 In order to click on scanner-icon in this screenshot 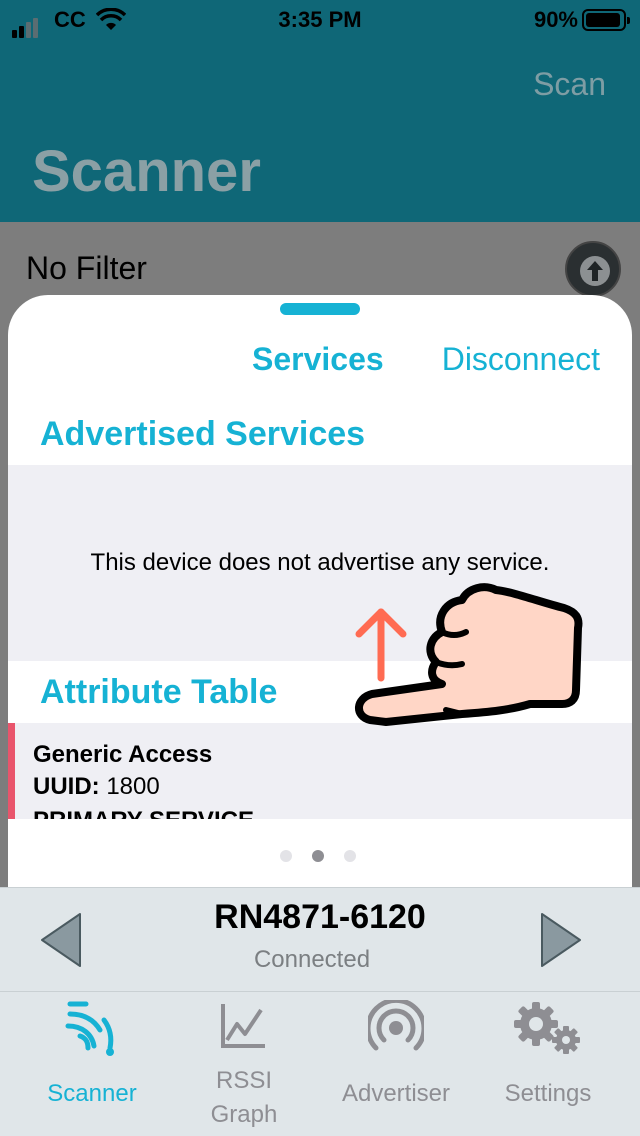, I will do `click(89, 1028)`.